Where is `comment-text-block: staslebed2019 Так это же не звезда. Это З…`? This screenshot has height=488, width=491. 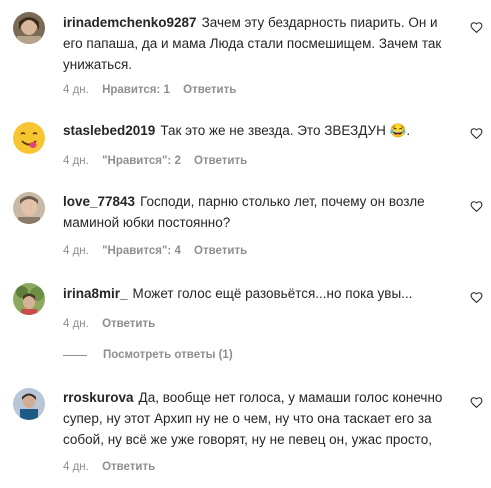
comment-text-block: staslebed2019 Так это же не звезда. Это З… is located at coordinates (258, 130).